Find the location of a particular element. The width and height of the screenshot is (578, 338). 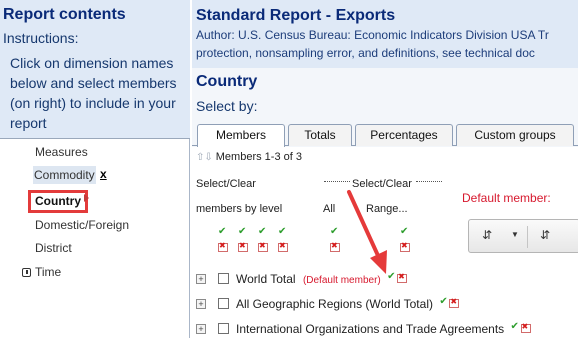

clear-level-3-icon is located at coordinates (263, 246).